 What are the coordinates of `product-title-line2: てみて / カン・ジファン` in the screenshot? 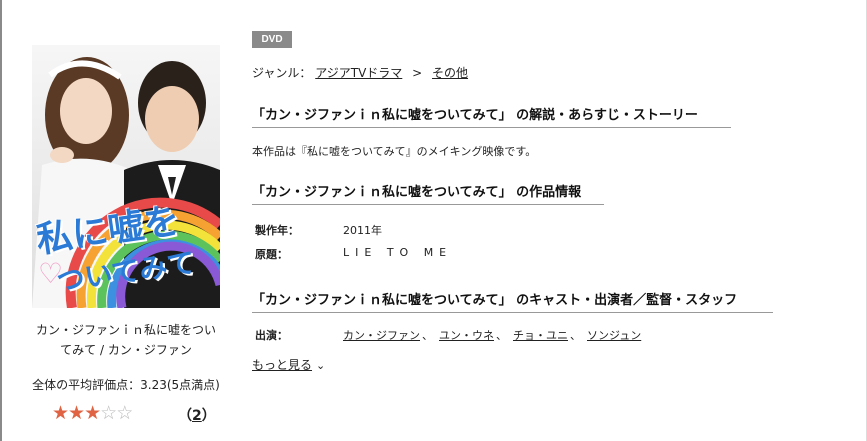 It's located at (126, 350).